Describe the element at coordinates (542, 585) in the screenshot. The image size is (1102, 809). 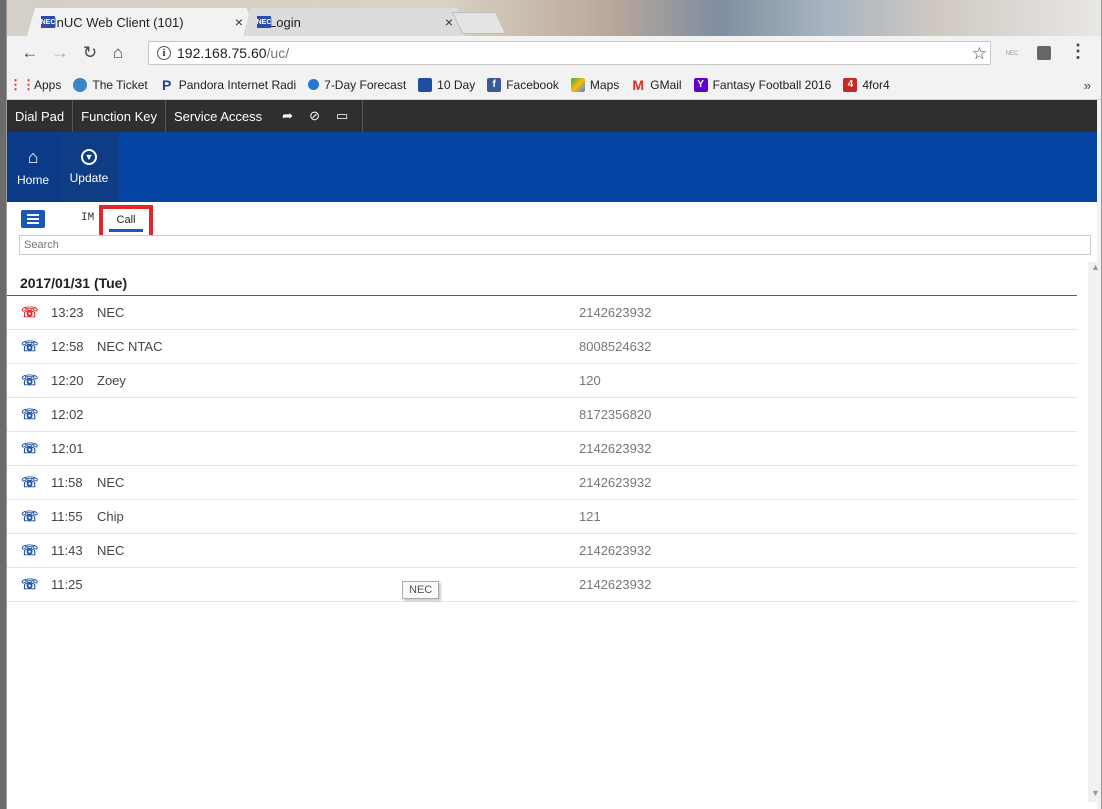
I see `call-history-row: ☏ 11:25 2142623932` at that location.